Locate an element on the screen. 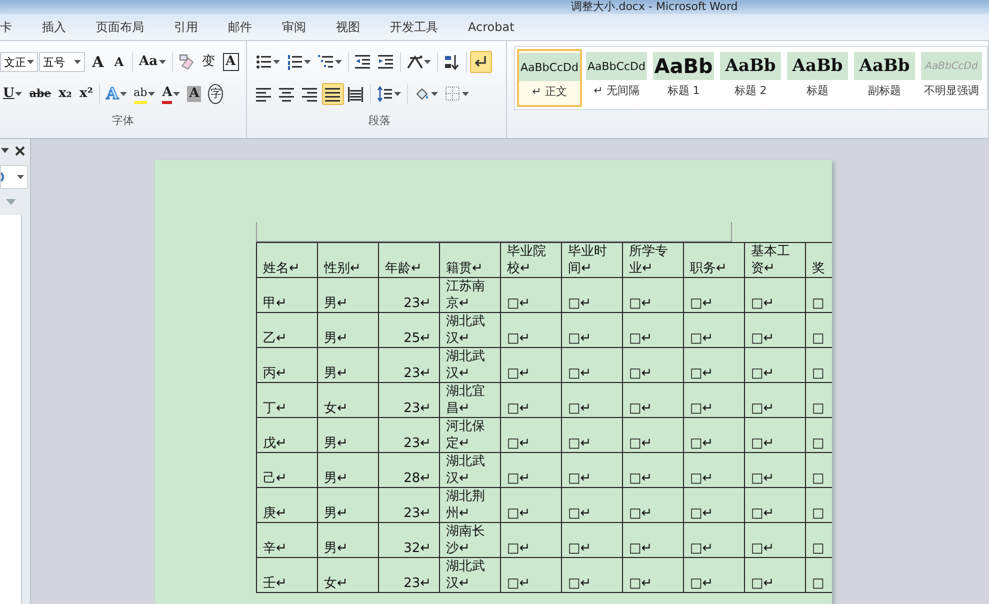  table-cell: 湖北宜昌↵ is located at coordinates (470, 400).